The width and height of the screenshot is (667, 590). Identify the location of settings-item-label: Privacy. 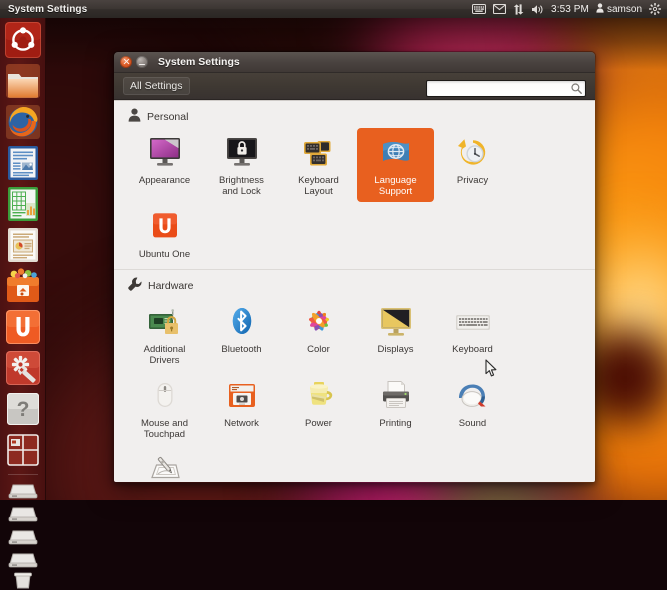
(472, 180).